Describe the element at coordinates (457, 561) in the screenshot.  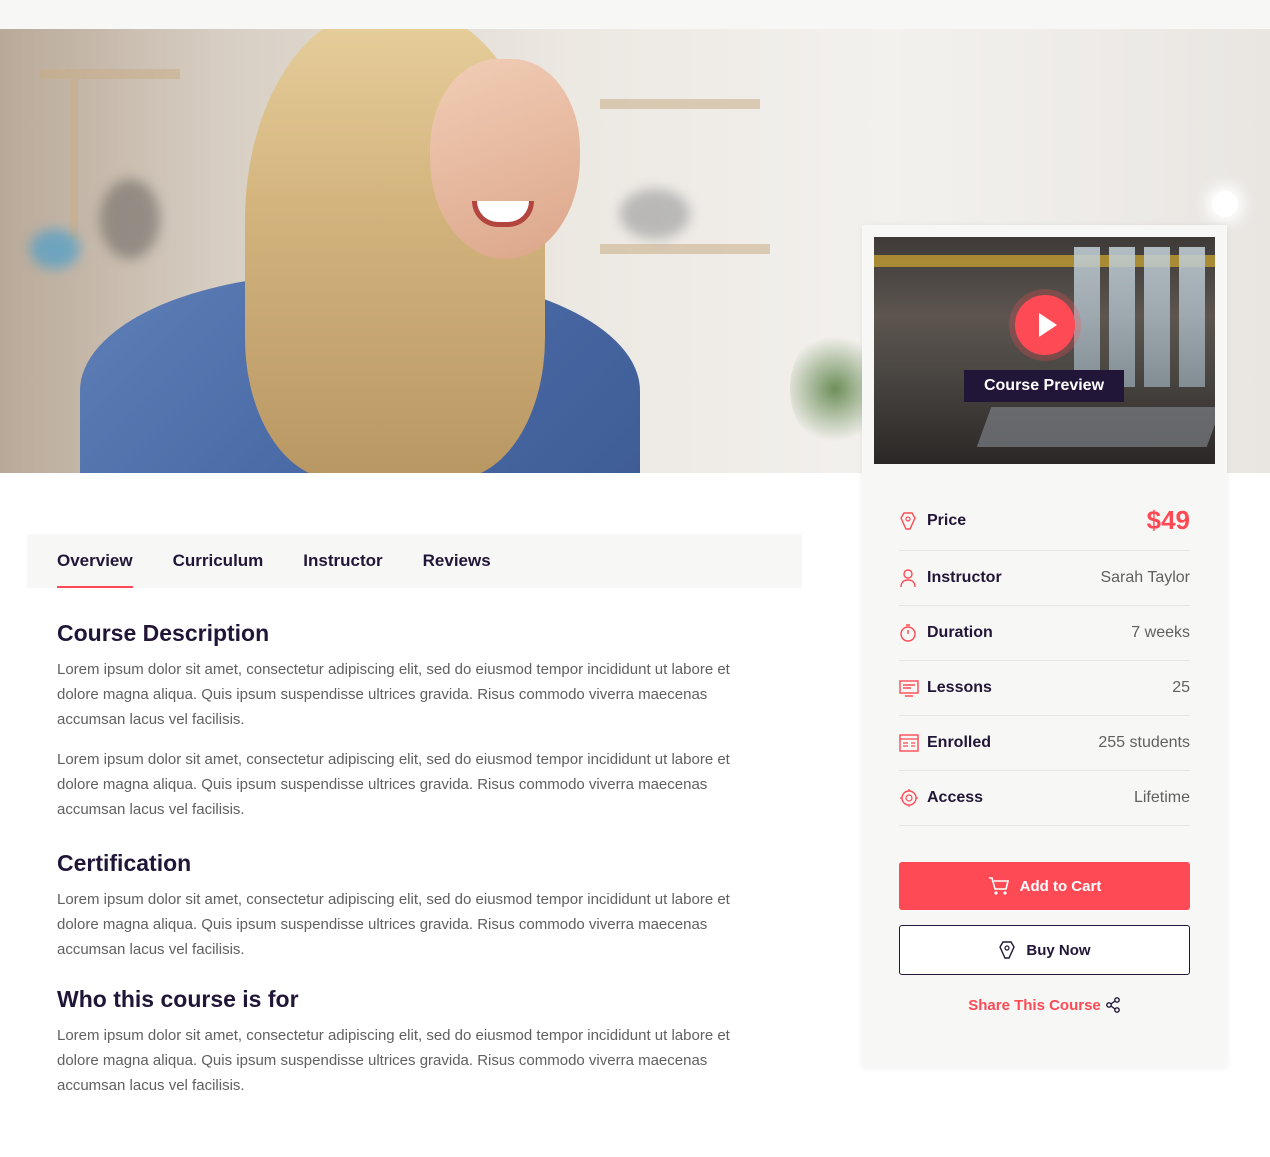
I see `tab-reviews: Reviews` at that location.